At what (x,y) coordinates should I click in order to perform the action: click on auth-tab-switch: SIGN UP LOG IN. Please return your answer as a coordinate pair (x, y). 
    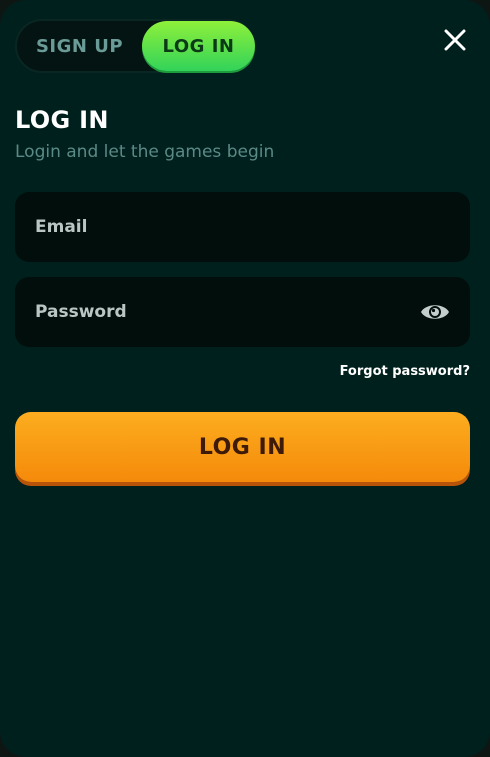
    Looking at the image, I should click on (135, 46).